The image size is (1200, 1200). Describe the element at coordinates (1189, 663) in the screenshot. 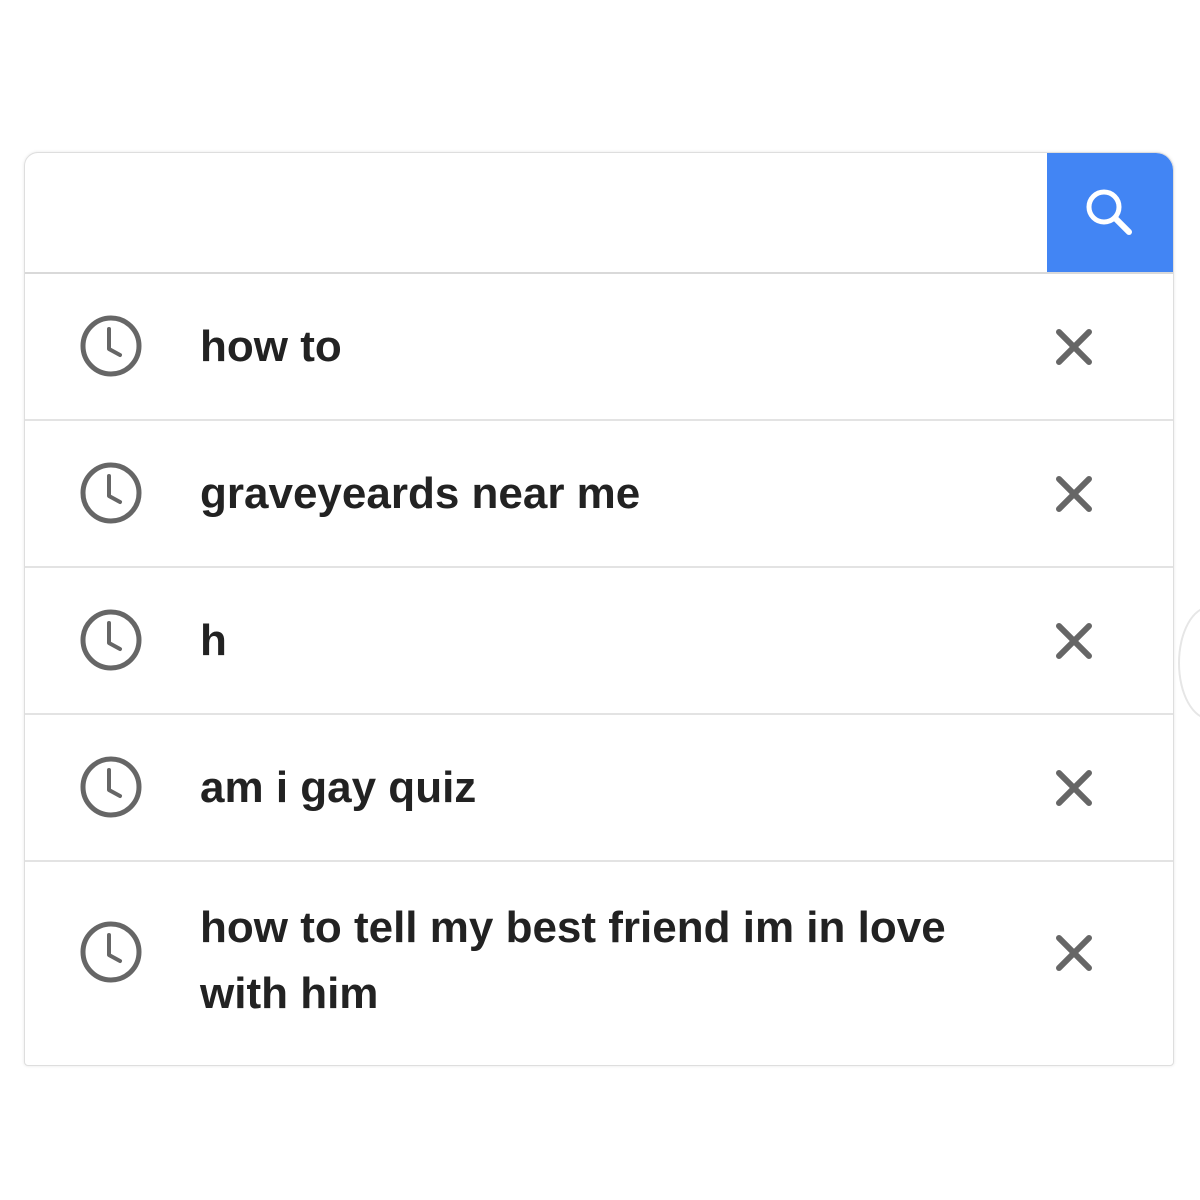

I see `scroll-edge-button` at that location.